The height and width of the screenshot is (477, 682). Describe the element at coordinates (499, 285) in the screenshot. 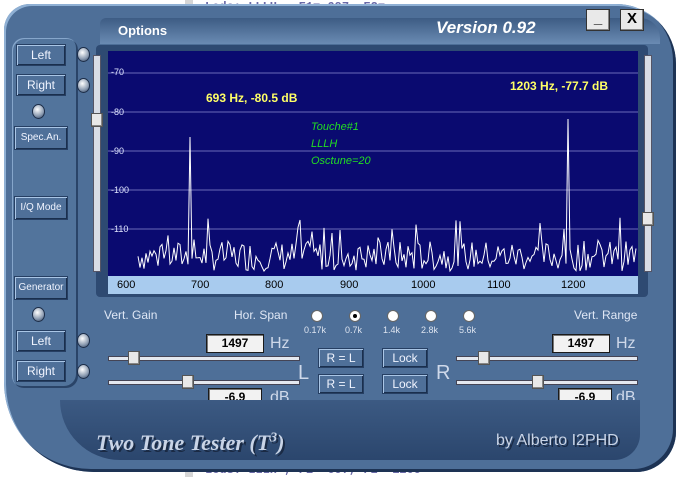

I see `x-label-1100: 1100` at that location.